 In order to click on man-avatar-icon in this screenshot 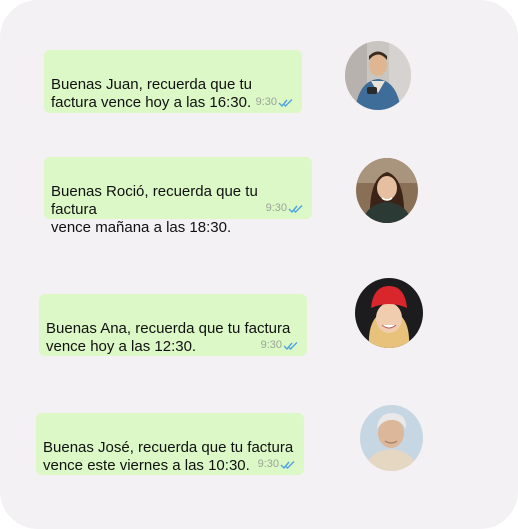, I will do `click(378, 75)`.